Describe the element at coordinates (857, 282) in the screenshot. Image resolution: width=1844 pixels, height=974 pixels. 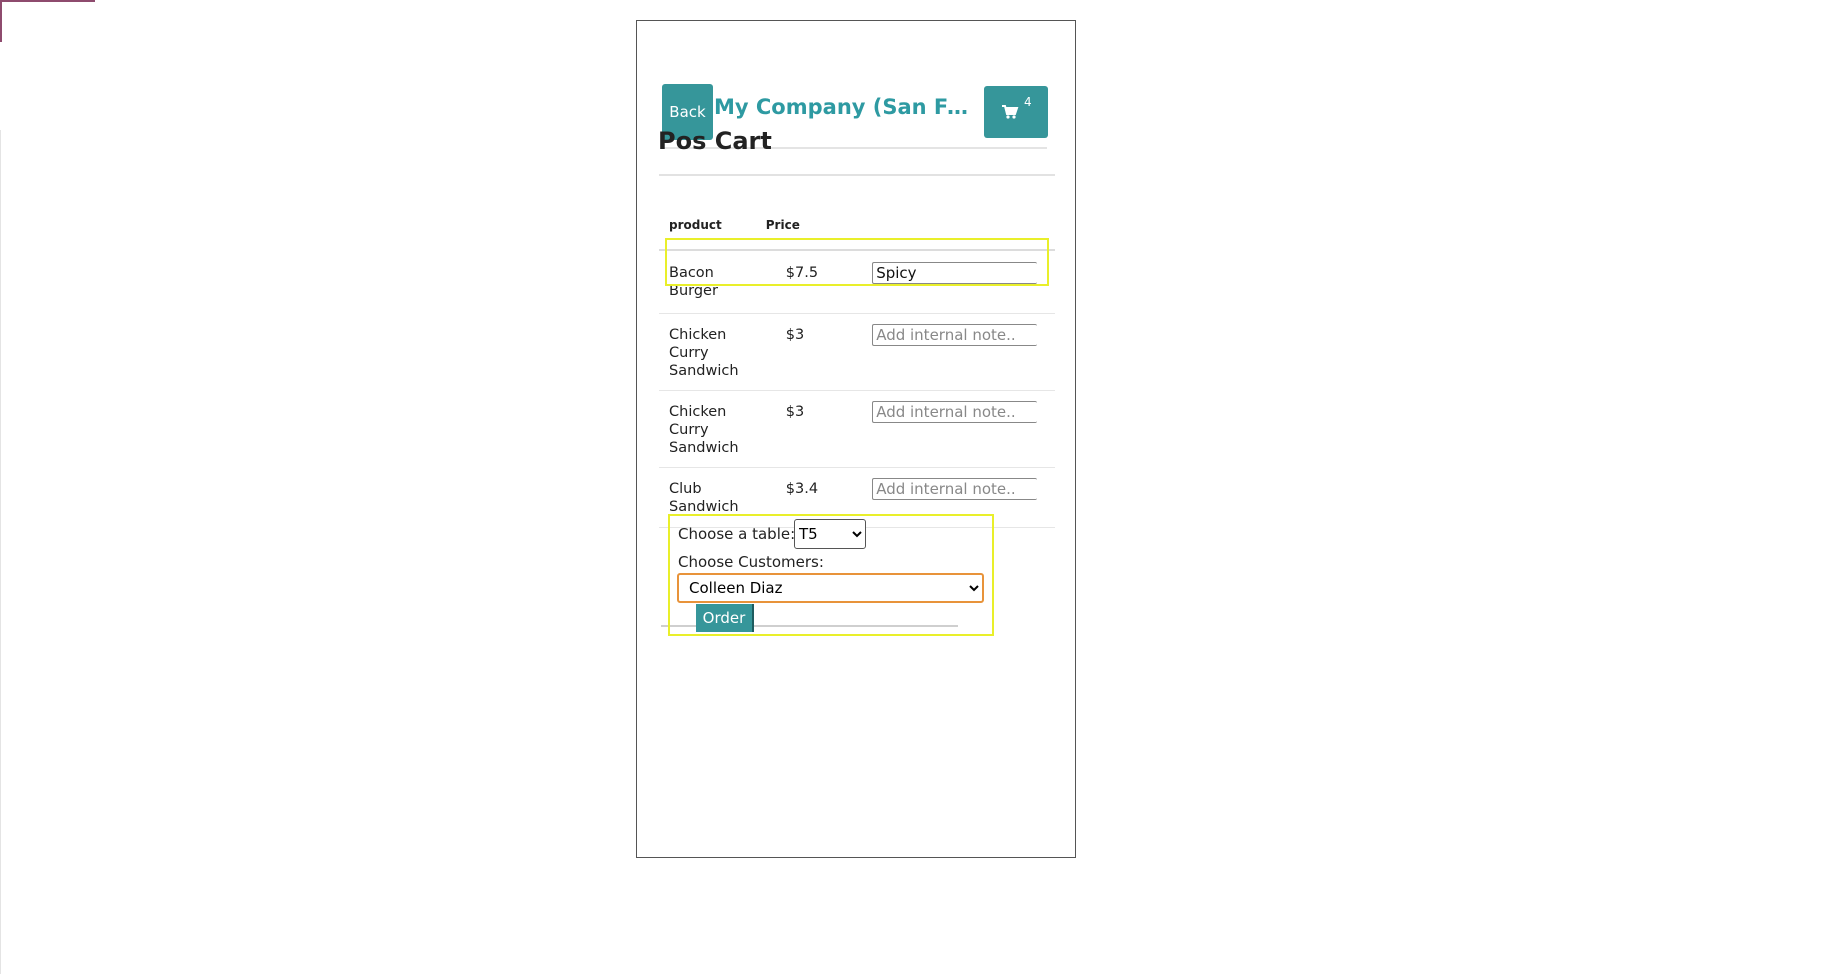
I see `table-row: Bacon Burger $7.5` at that location.